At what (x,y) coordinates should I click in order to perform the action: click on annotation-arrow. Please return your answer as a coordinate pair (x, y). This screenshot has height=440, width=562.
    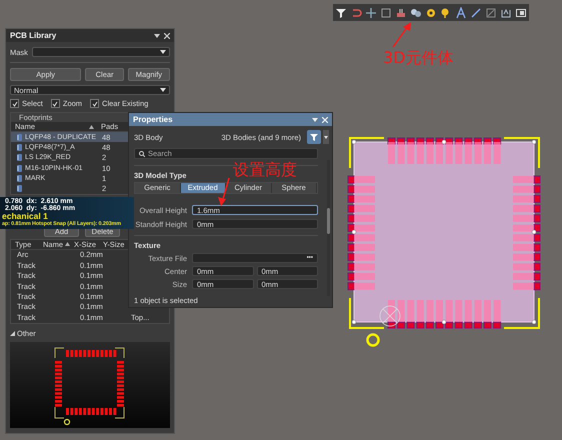
    Looking at the image, I should click on (402, 35).